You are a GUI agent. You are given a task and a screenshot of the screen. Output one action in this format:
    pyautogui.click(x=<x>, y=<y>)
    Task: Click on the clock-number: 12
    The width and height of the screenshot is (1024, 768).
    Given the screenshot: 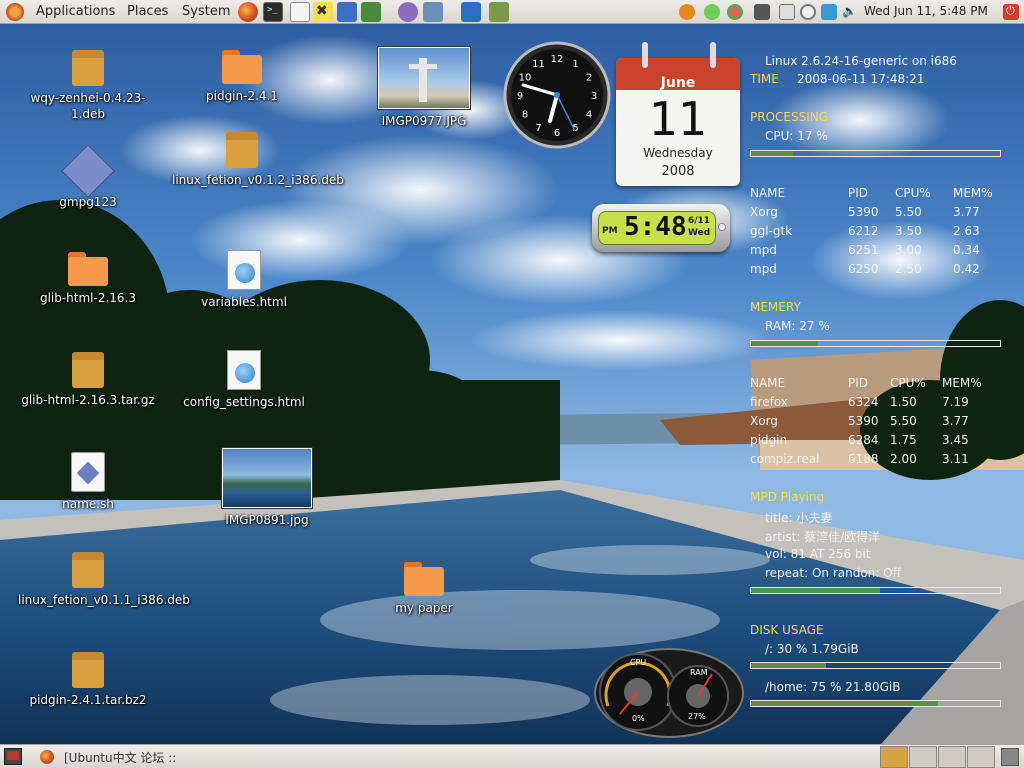 What is the action you would take?
    pyautogui.click(x=557, y=59)
    